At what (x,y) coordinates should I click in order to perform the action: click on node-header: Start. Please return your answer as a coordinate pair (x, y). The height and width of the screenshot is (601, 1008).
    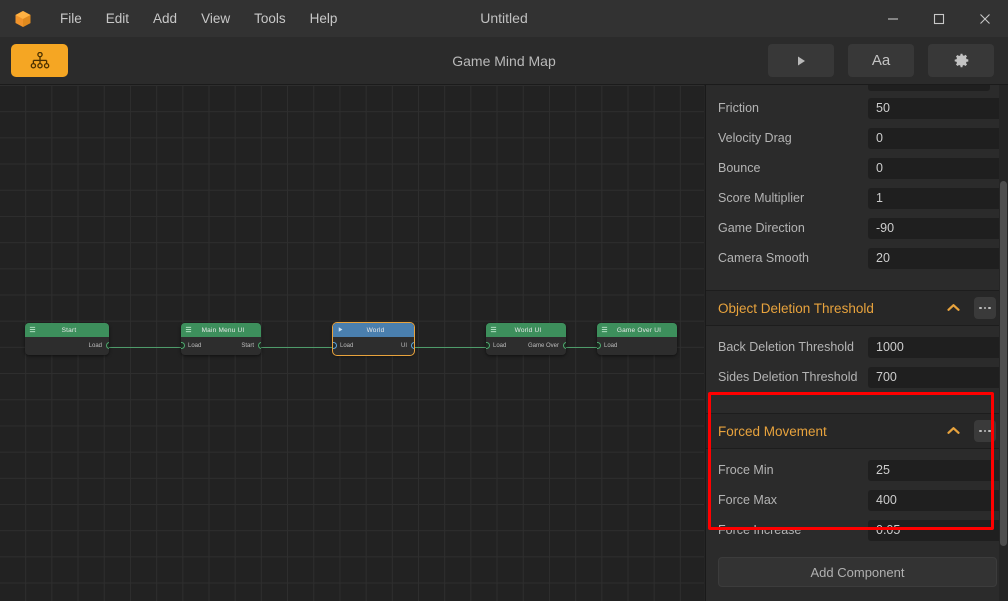
    Looking at the image, I should click on (67, 330).